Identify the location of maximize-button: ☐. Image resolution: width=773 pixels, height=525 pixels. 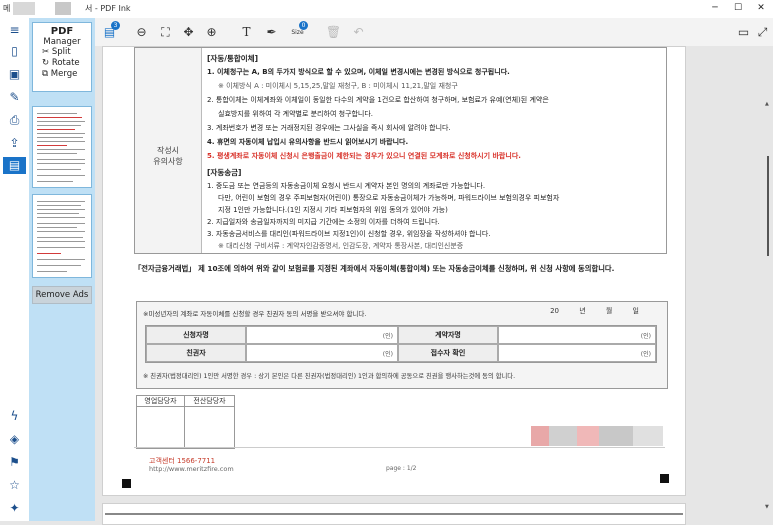
(738, 8).